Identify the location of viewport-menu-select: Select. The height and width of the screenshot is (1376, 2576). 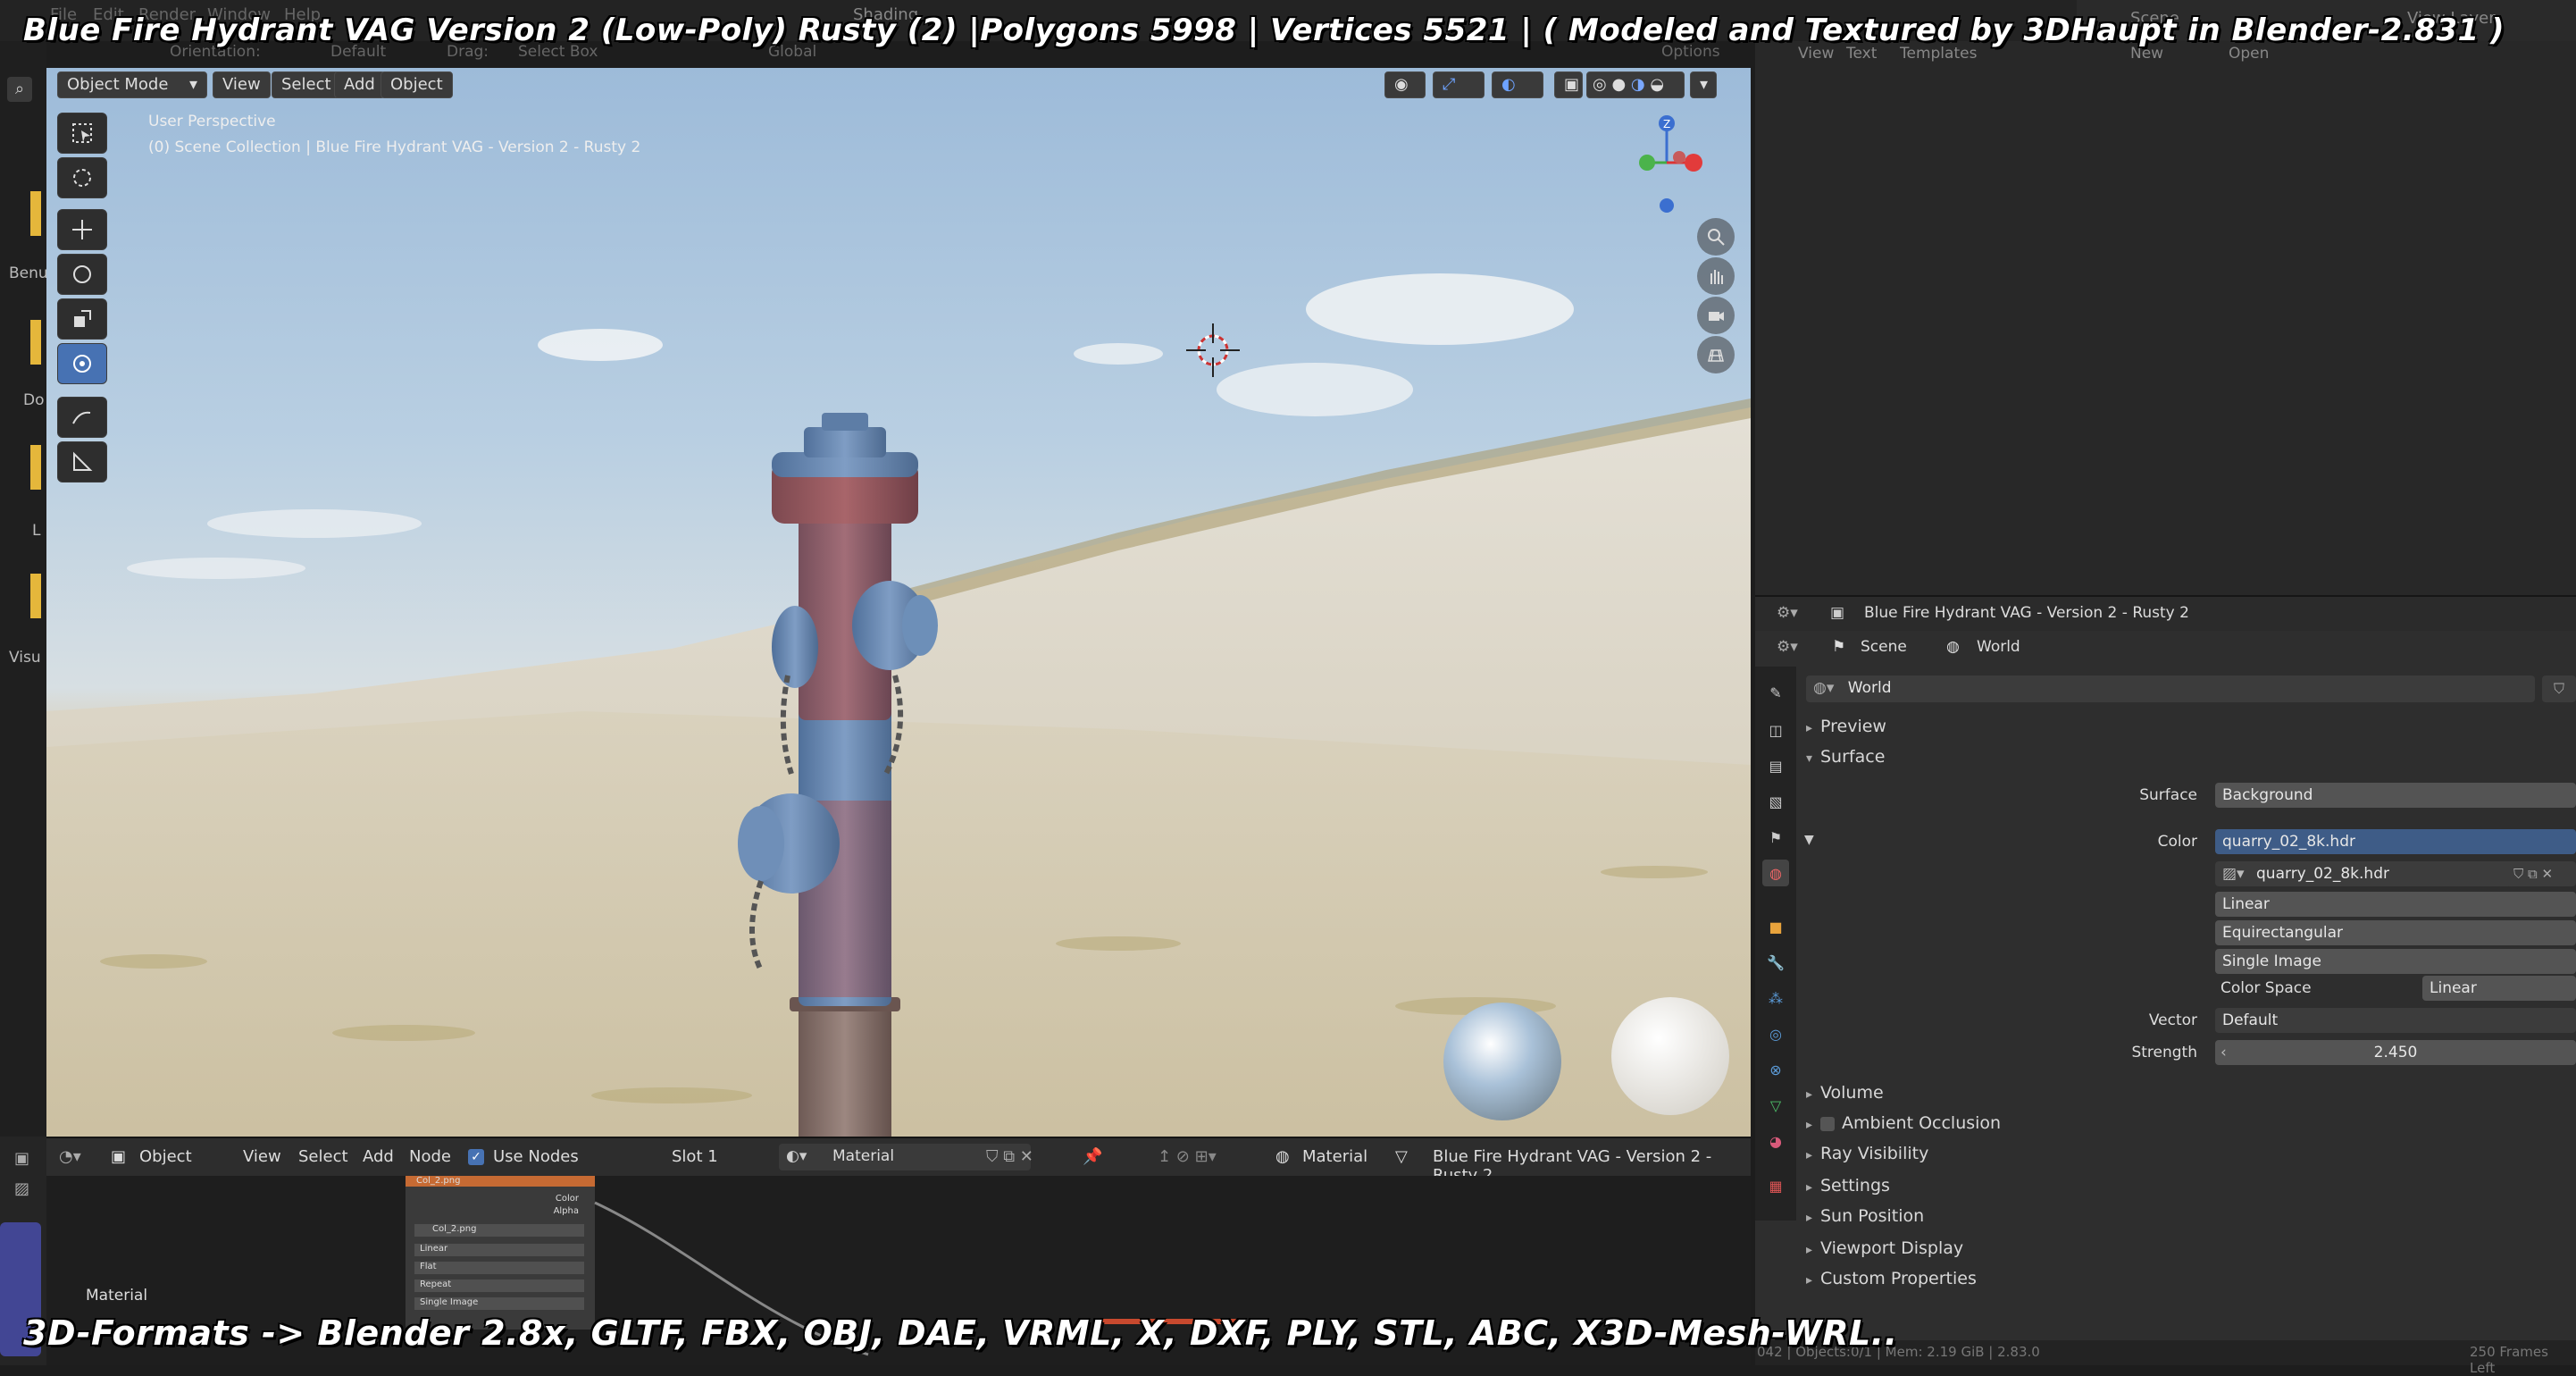
(307, 84).